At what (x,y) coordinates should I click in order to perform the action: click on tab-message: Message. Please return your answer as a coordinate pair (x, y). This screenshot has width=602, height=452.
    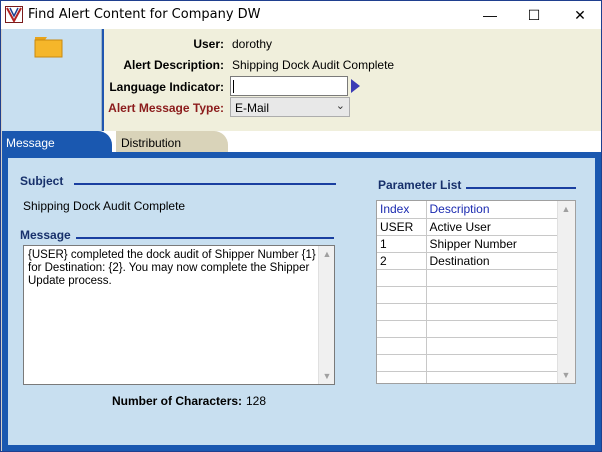
    Looking at the image, I should click on (57, 142).